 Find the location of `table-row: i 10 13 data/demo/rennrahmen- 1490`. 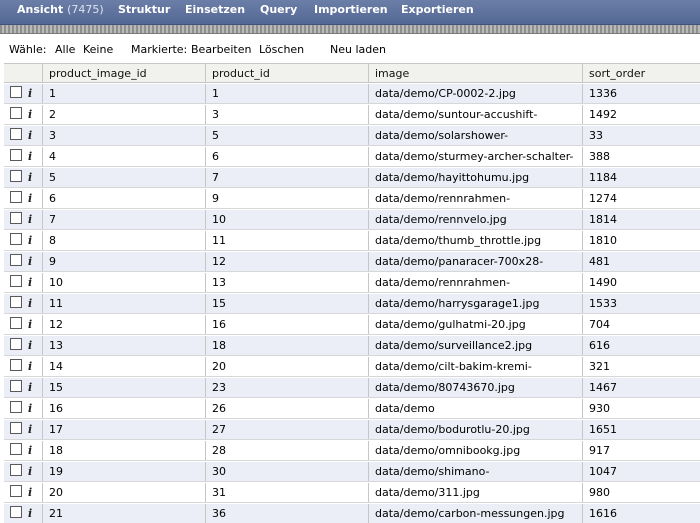

table-row: i 10 13 data/demo/rennrahmen- 1490 is located at coordinates (352, 283).